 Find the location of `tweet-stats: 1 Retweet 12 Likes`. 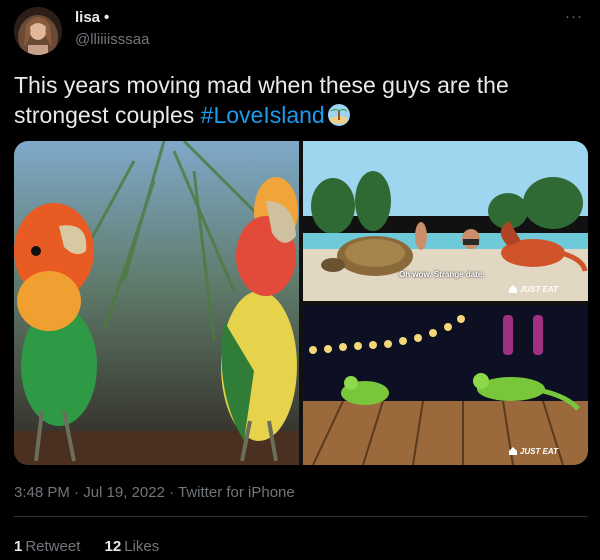

tweet-stats: 1 Retweet 12 Likes is located at coordinates (96, 546).